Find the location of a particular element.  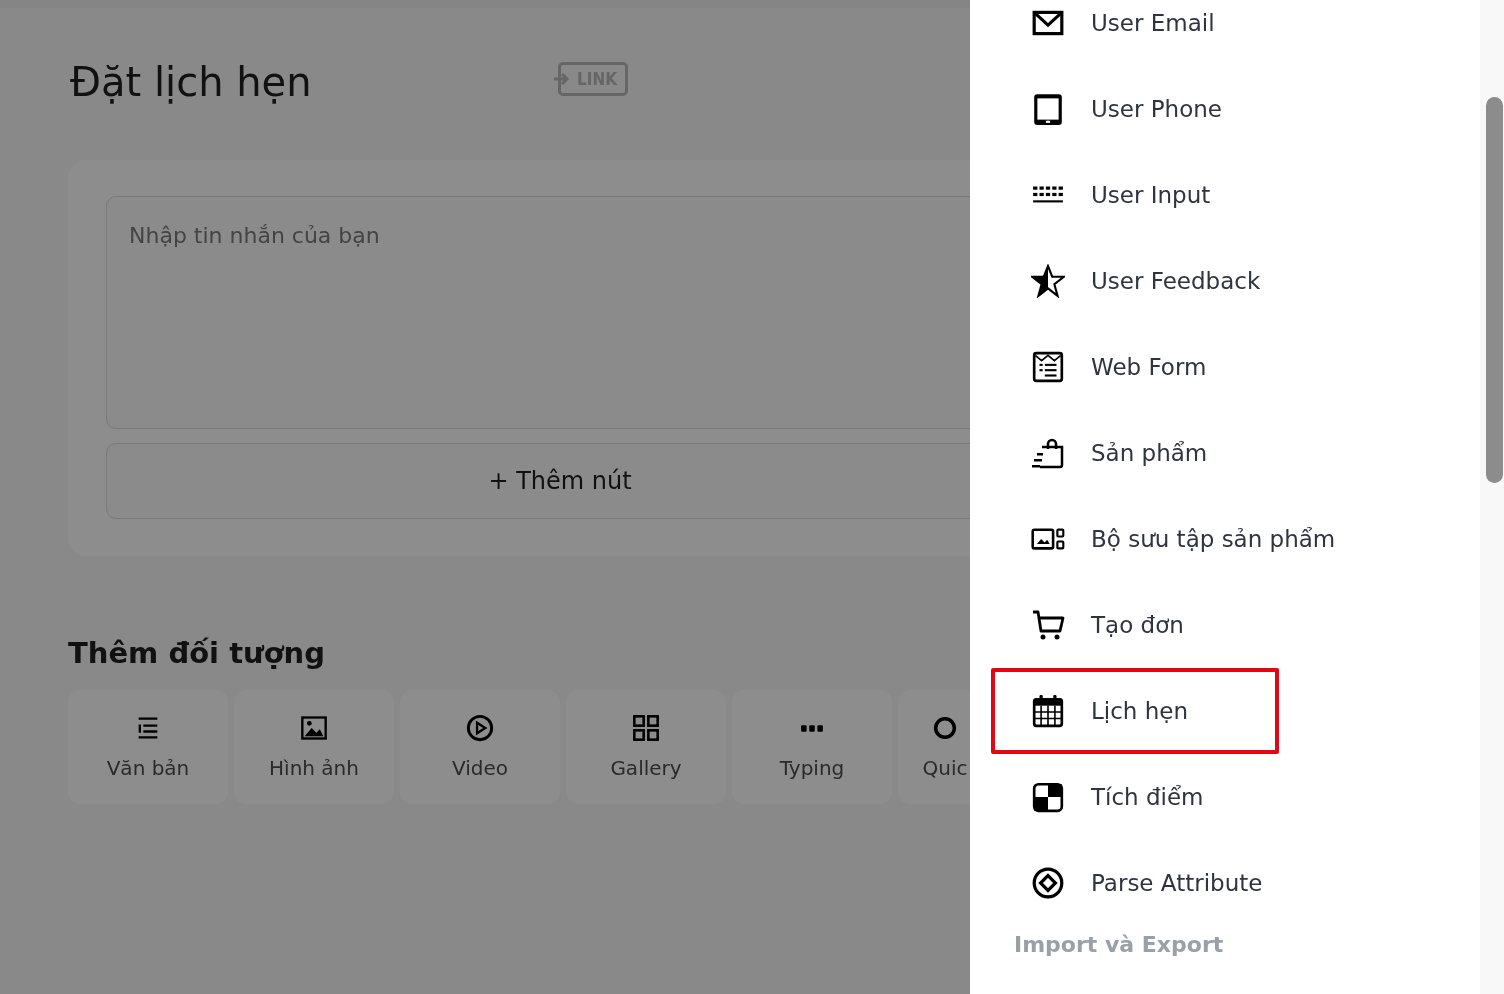

menu-item: User Input is located at coordinates (1135, 195).